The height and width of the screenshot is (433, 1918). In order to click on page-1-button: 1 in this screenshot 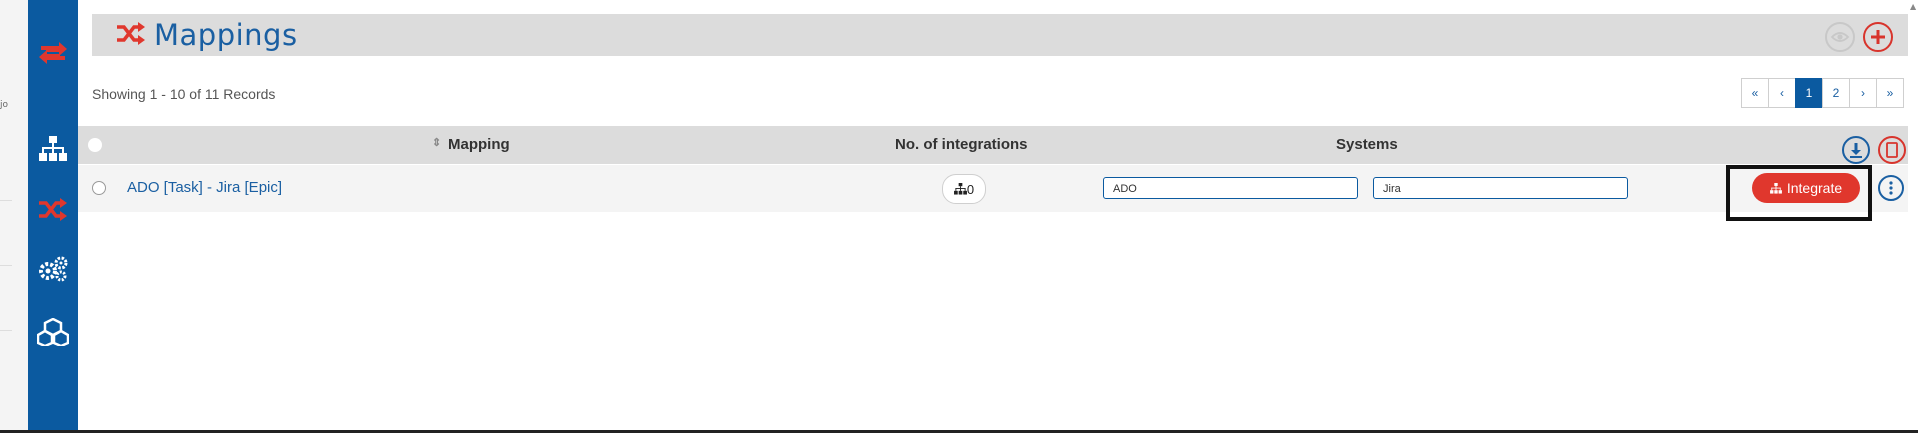, I will do `click(1809, 93)`.